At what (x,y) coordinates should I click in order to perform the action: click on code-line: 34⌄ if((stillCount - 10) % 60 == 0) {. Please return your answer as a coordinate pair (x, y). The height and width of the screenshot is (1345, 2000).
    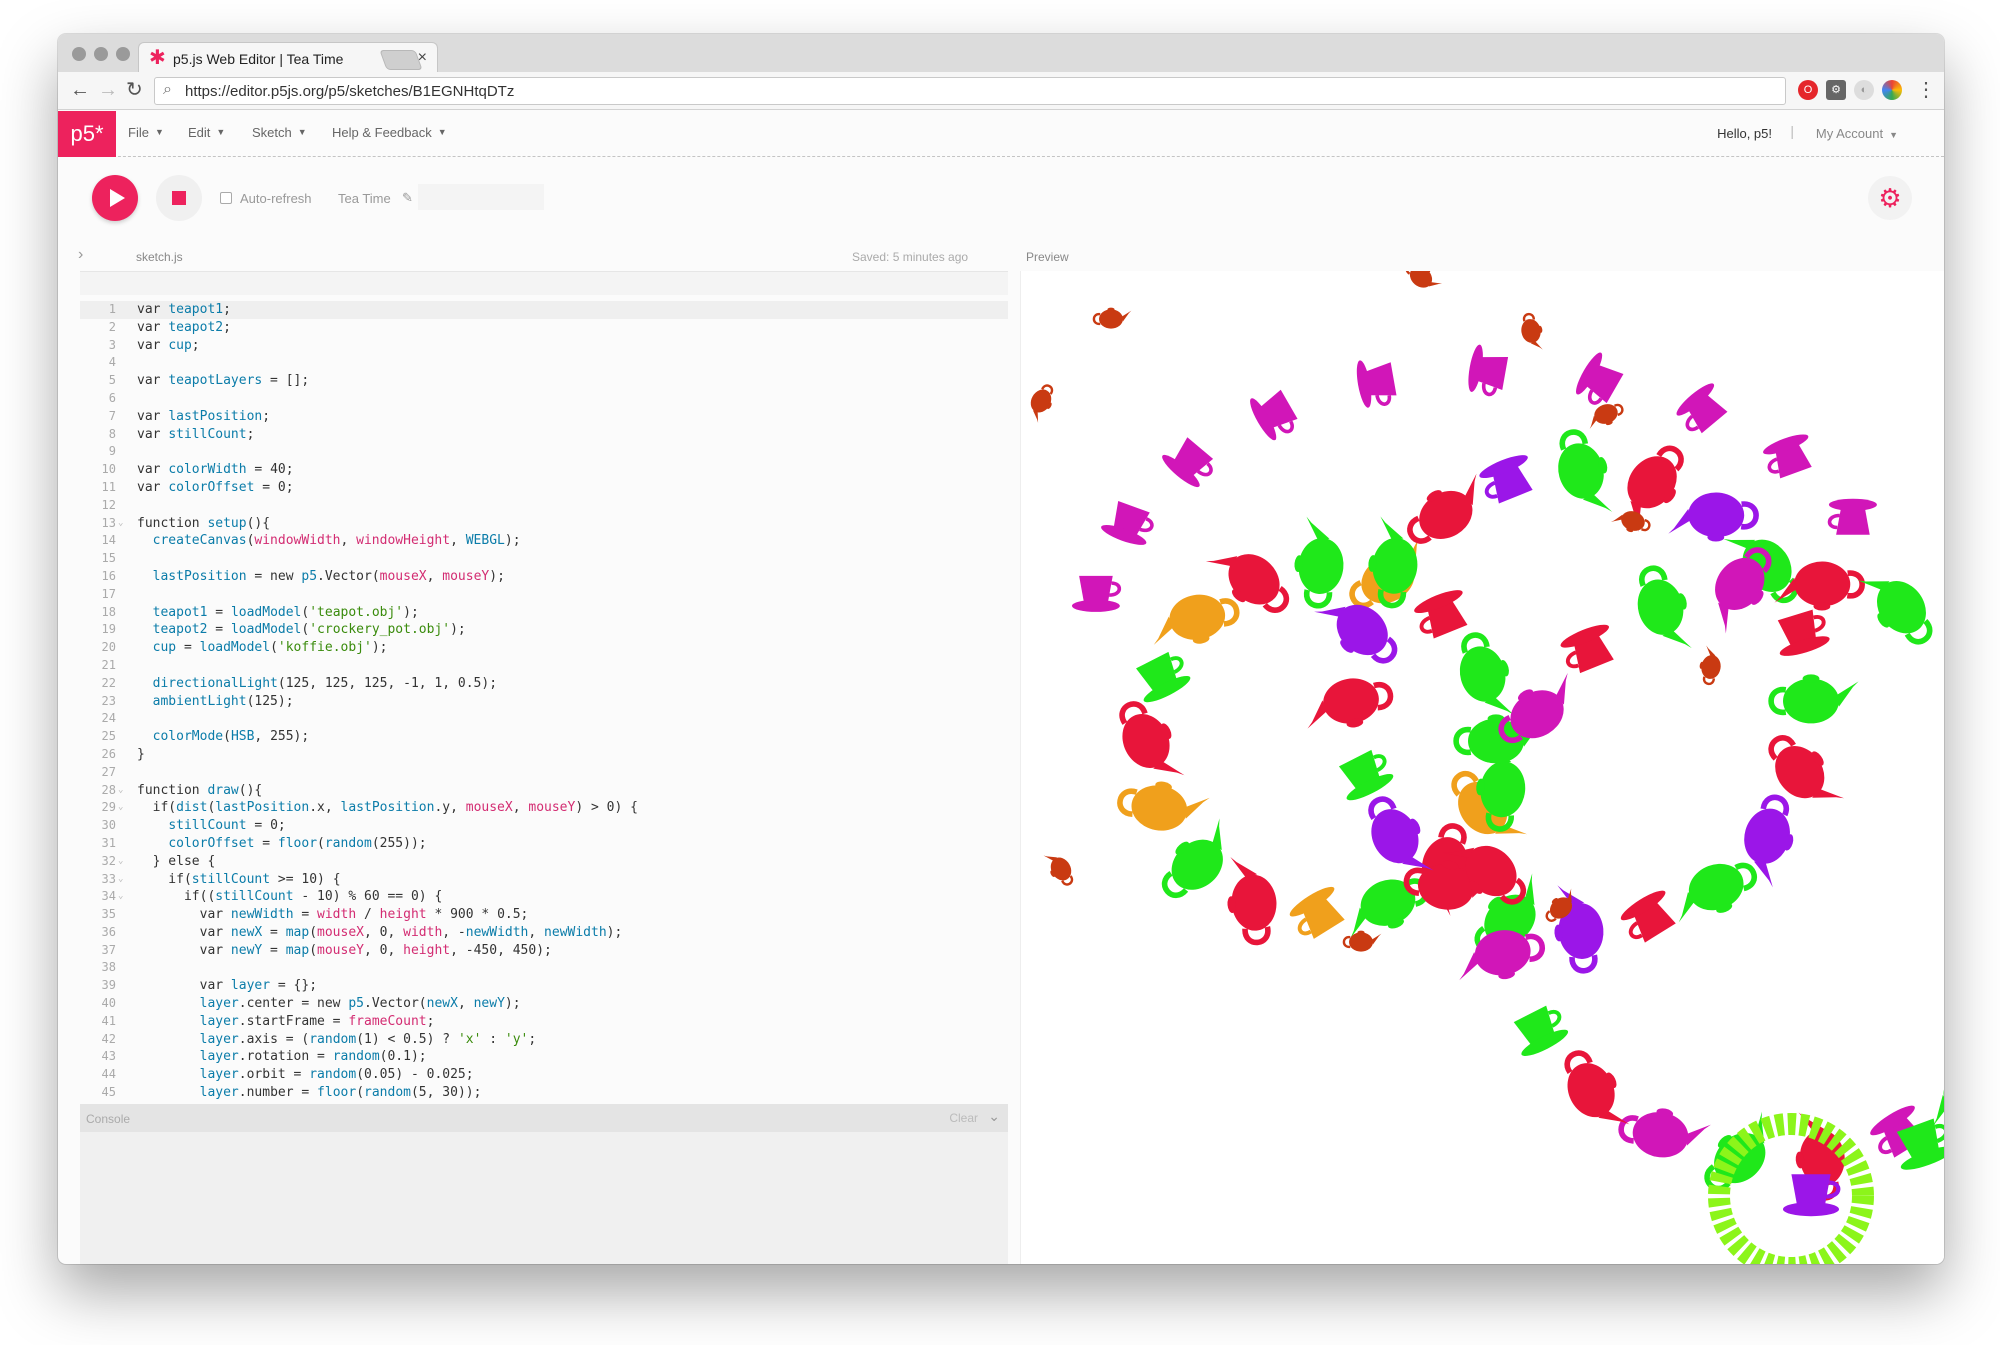
    Looking at the image, I should click on (544, 897).